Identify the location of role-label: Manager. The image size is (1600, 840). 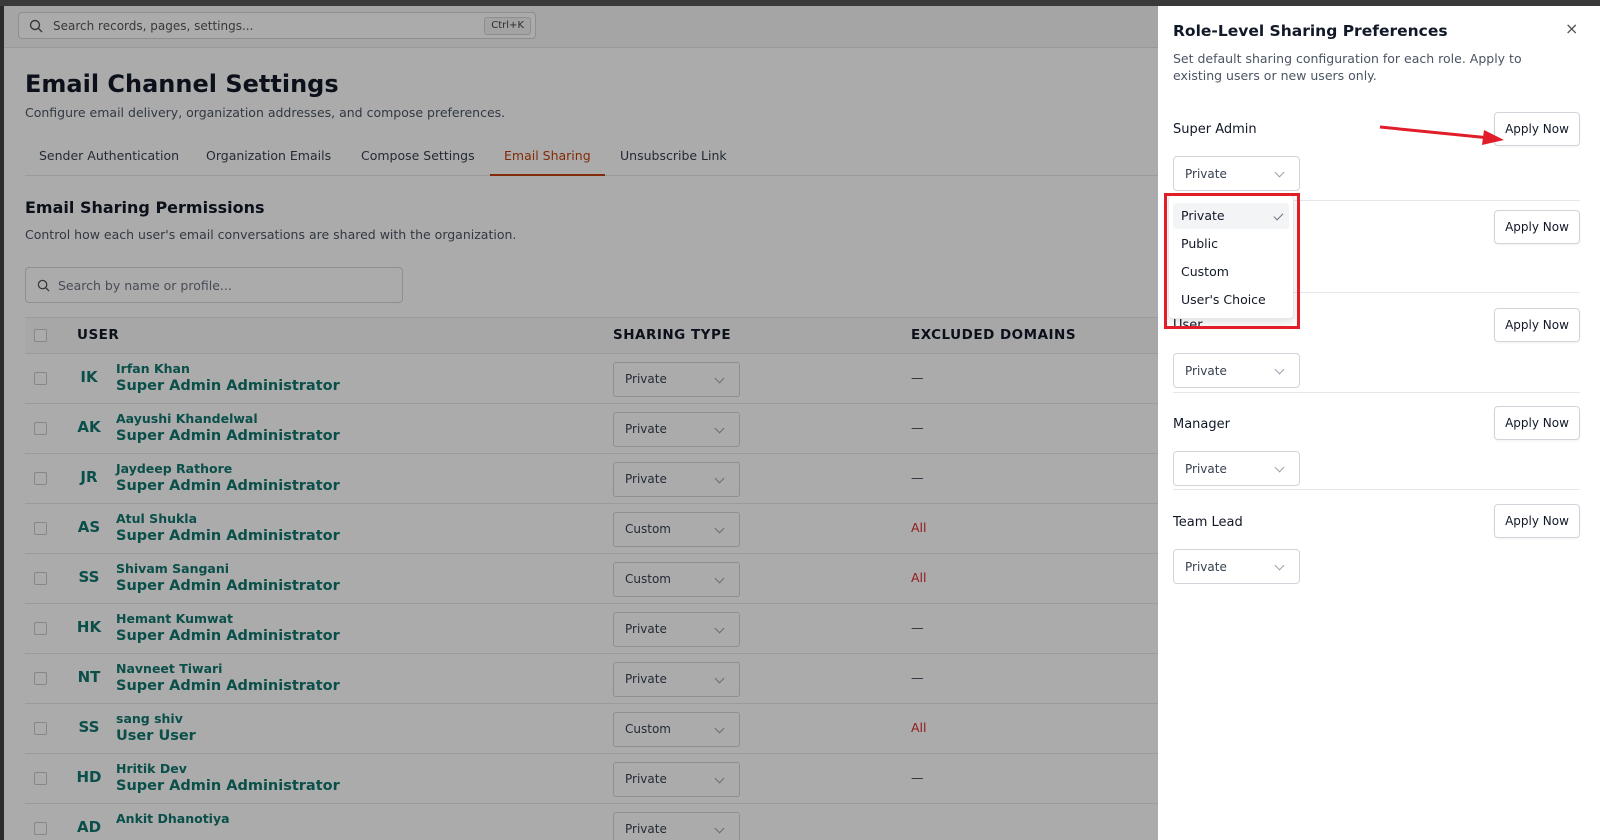
(1201, 424).